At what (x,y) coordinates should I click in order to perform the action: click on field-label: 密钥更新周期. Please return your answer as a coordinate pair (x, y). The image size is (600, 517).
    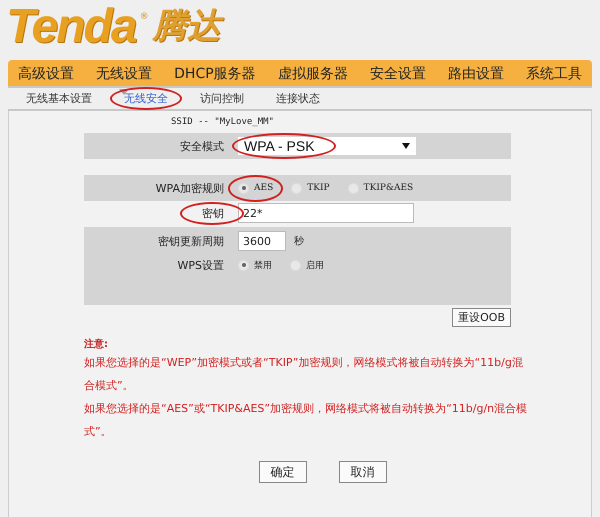
    Looking at the image, I should click on (191, 241).